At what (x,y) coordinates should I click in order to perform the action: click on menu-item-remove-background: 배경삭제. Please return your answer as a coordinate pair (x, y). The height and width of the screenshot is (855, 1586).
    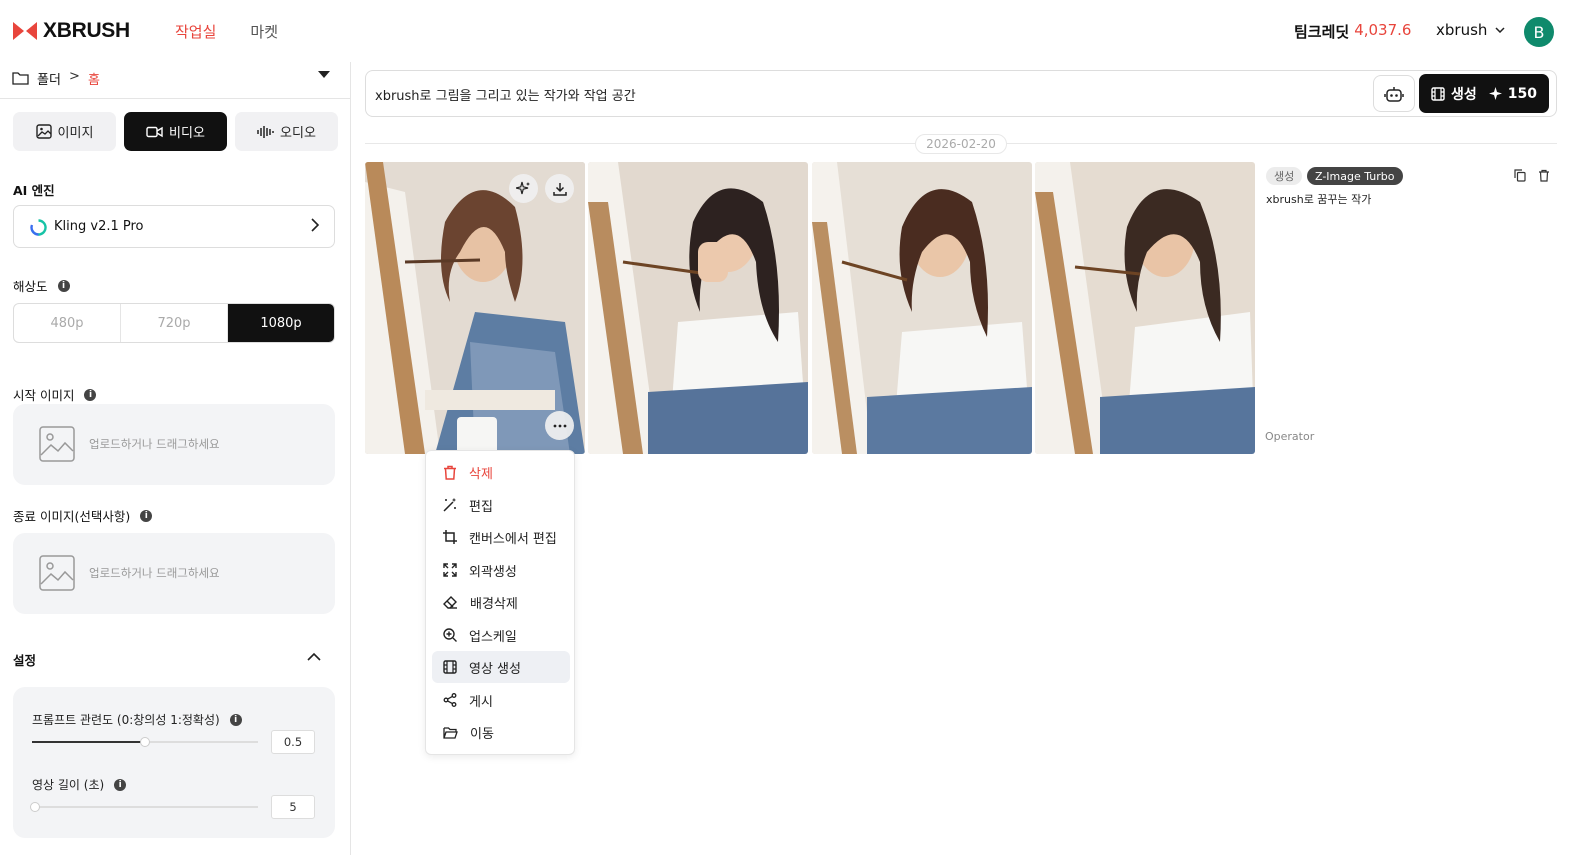
    Looking at the image, I should click on (501, 602).